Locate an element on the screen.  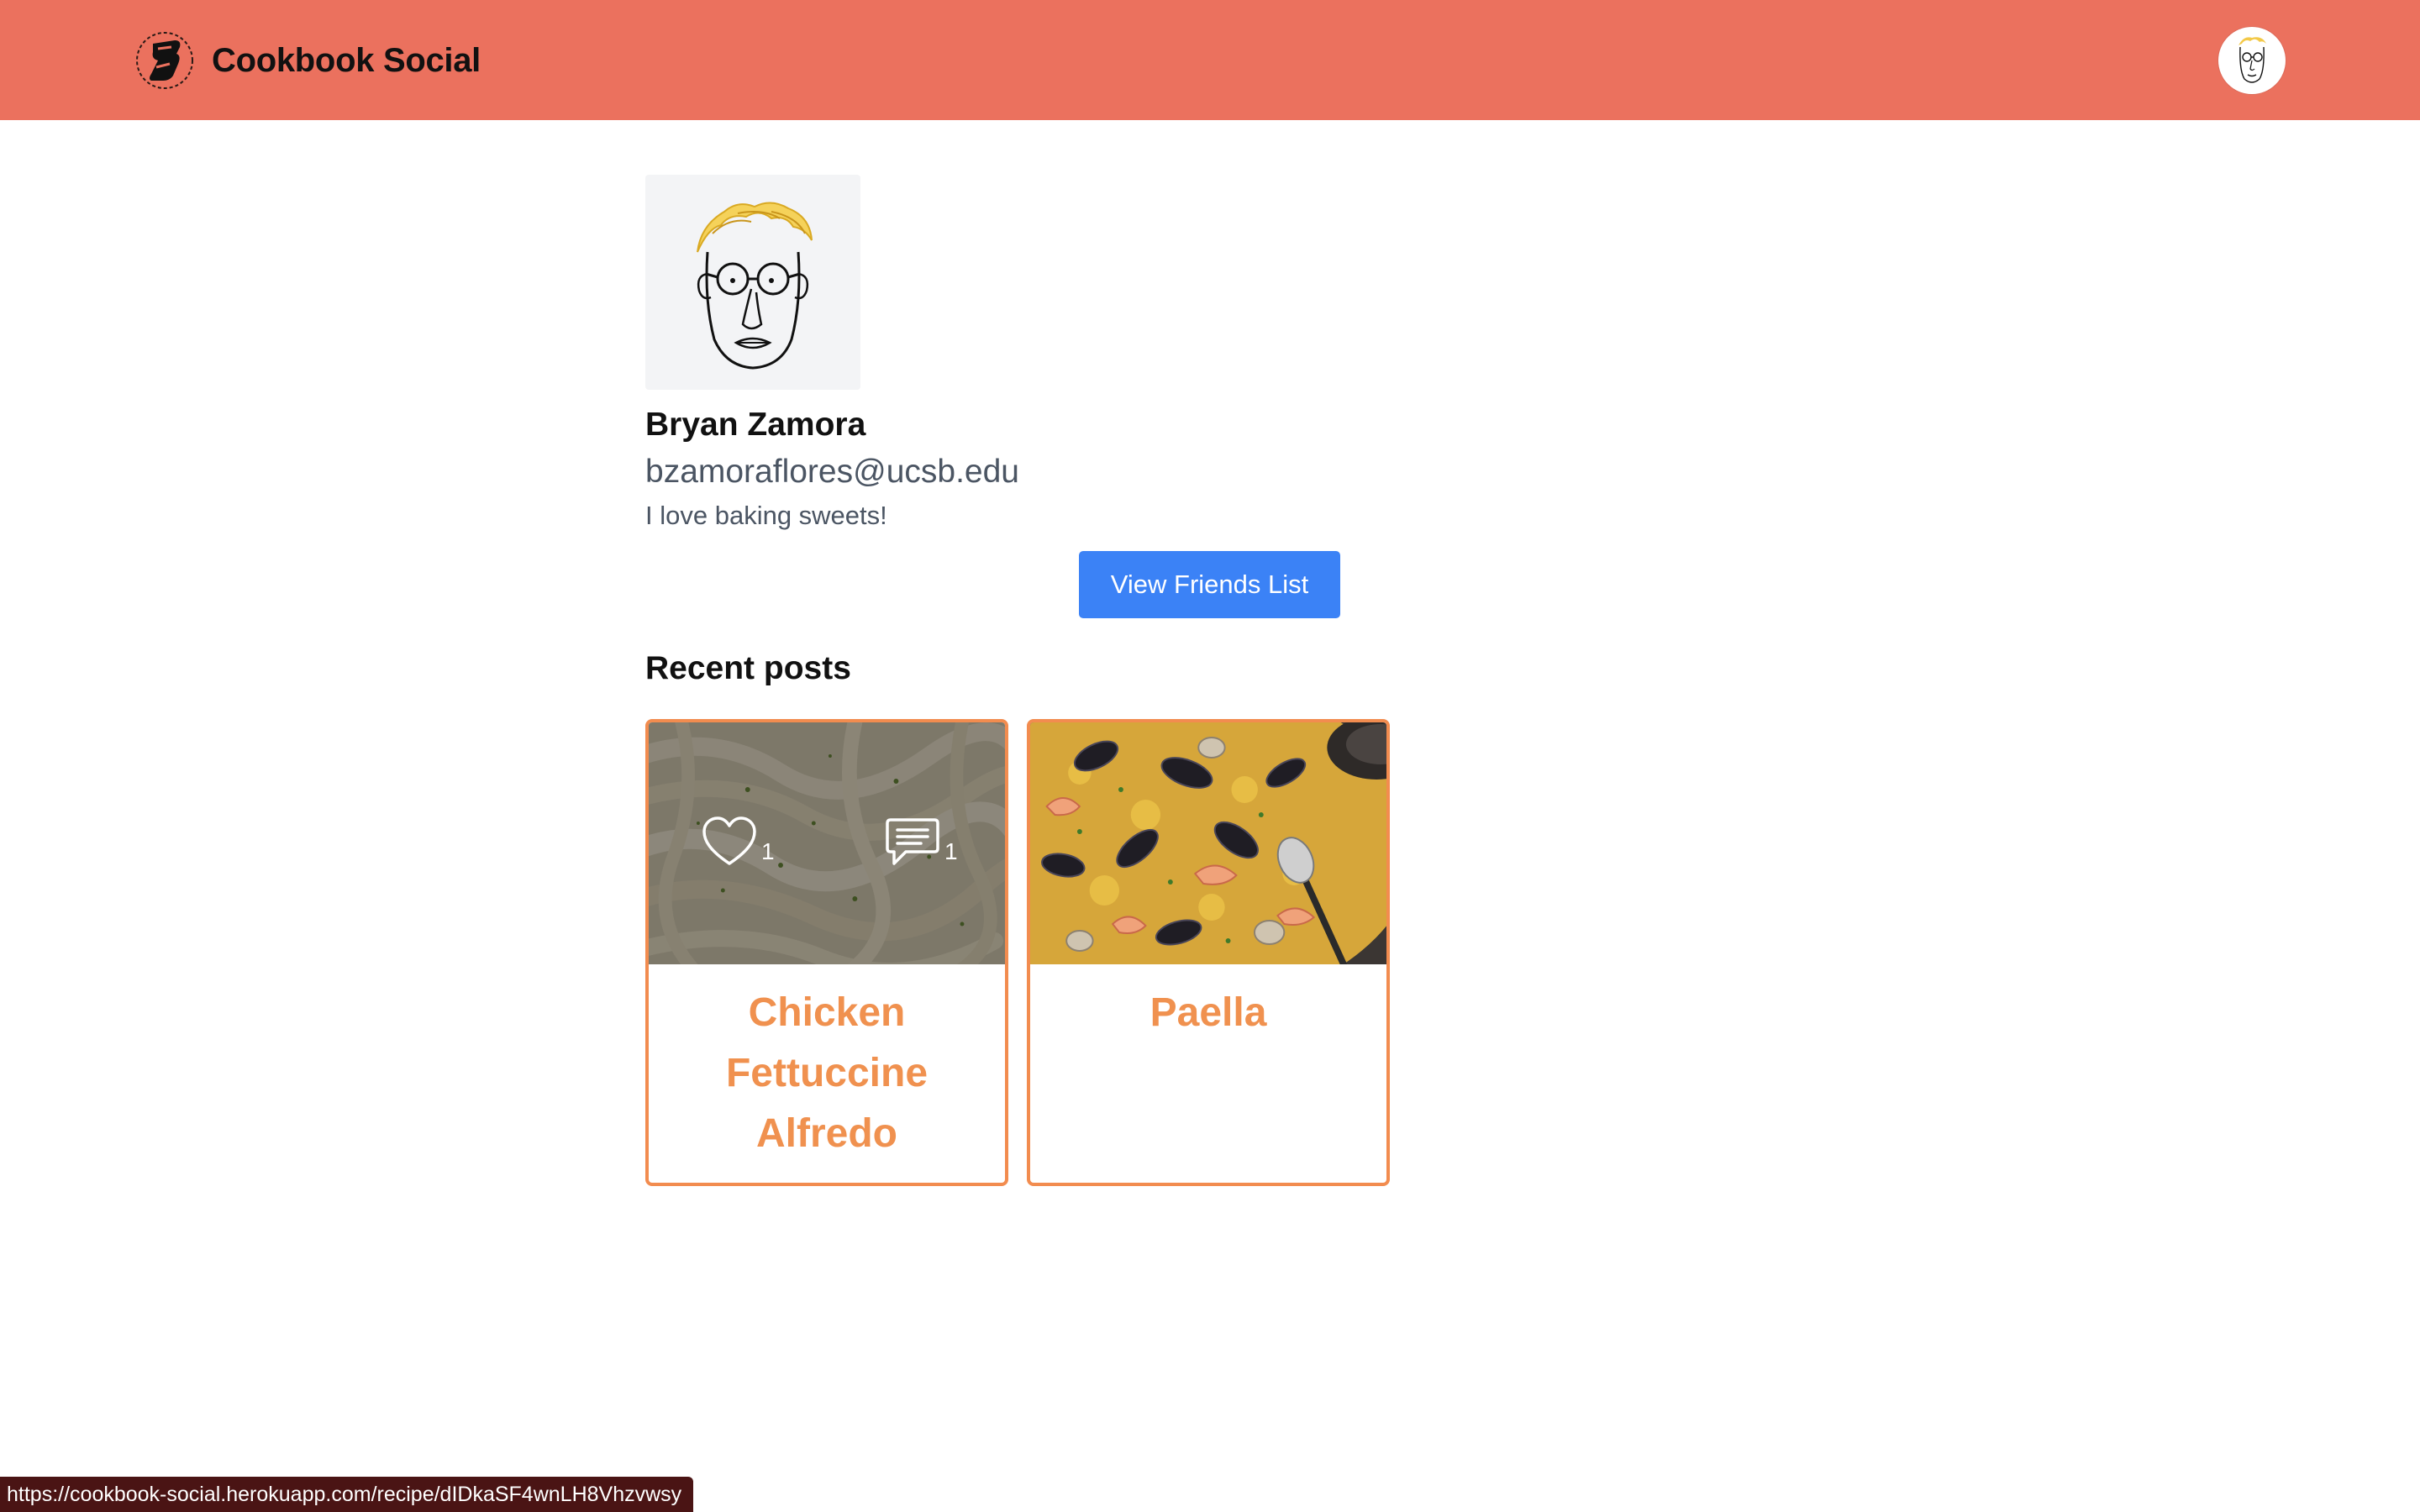
recipe-card: Paella is located at coordinates (1208, 952).